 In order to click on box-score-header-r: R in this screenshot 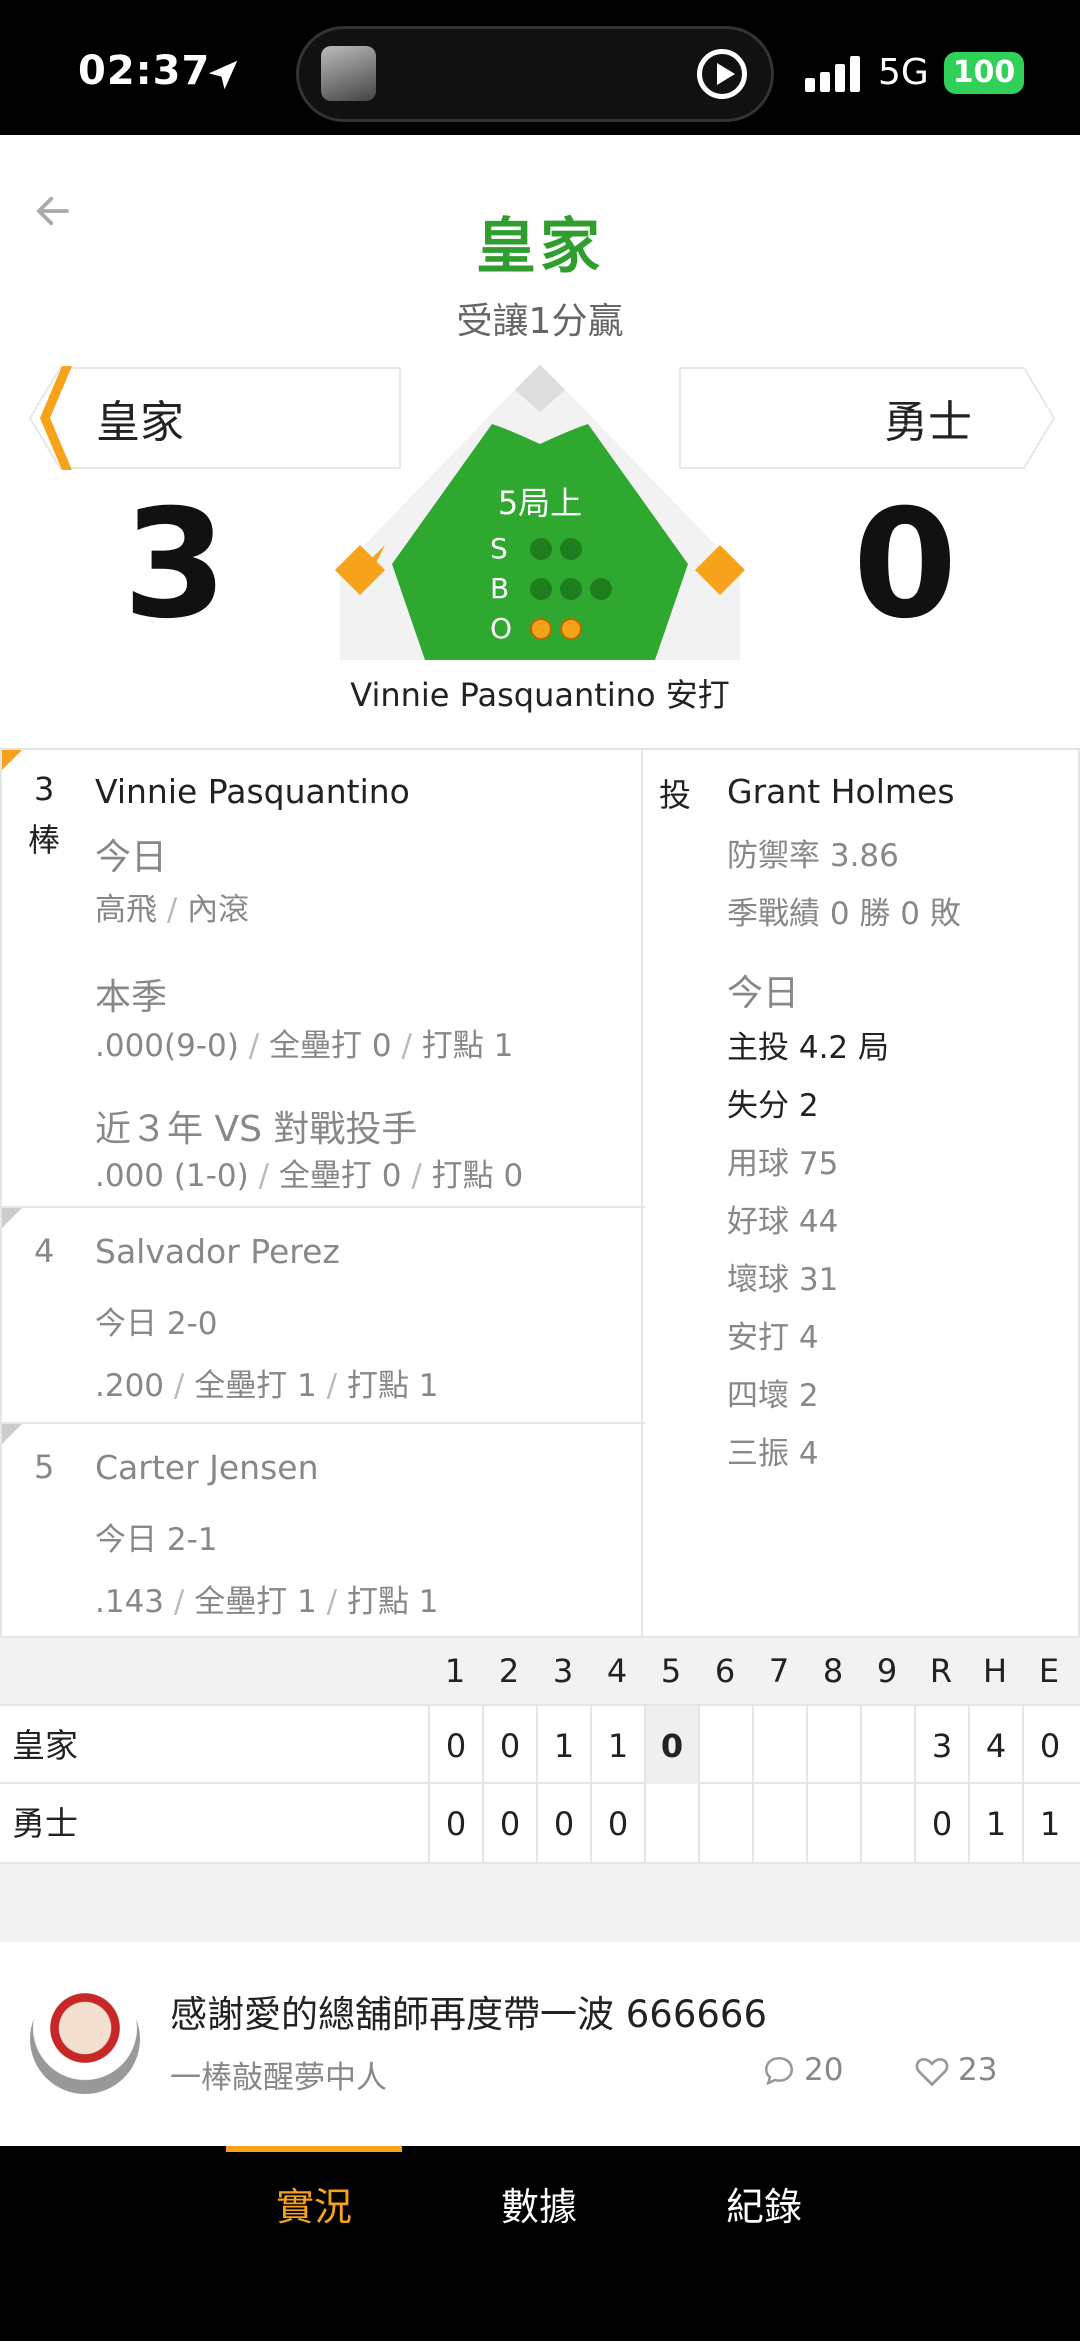, I will do `click(941, 1671)`.